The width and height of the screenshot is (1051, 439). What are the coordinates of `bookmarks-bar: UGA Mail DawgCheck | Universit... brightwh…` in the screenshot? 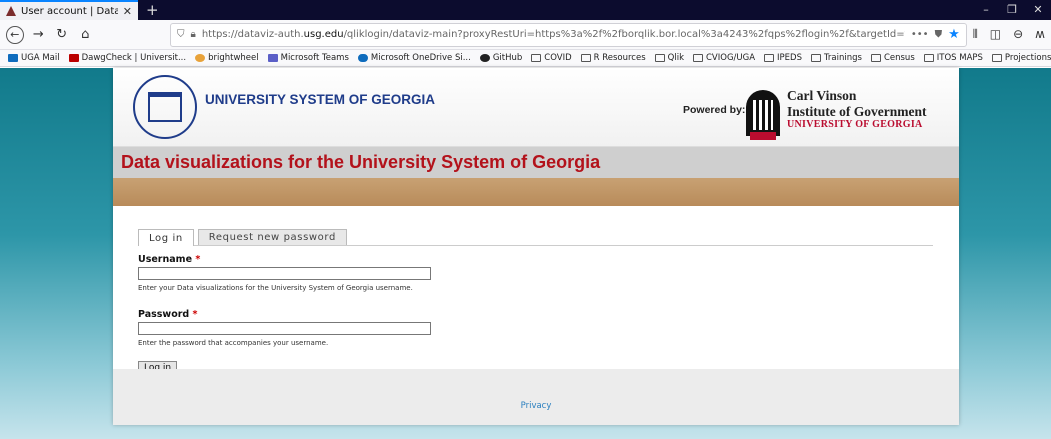 It's located at (525, 58).